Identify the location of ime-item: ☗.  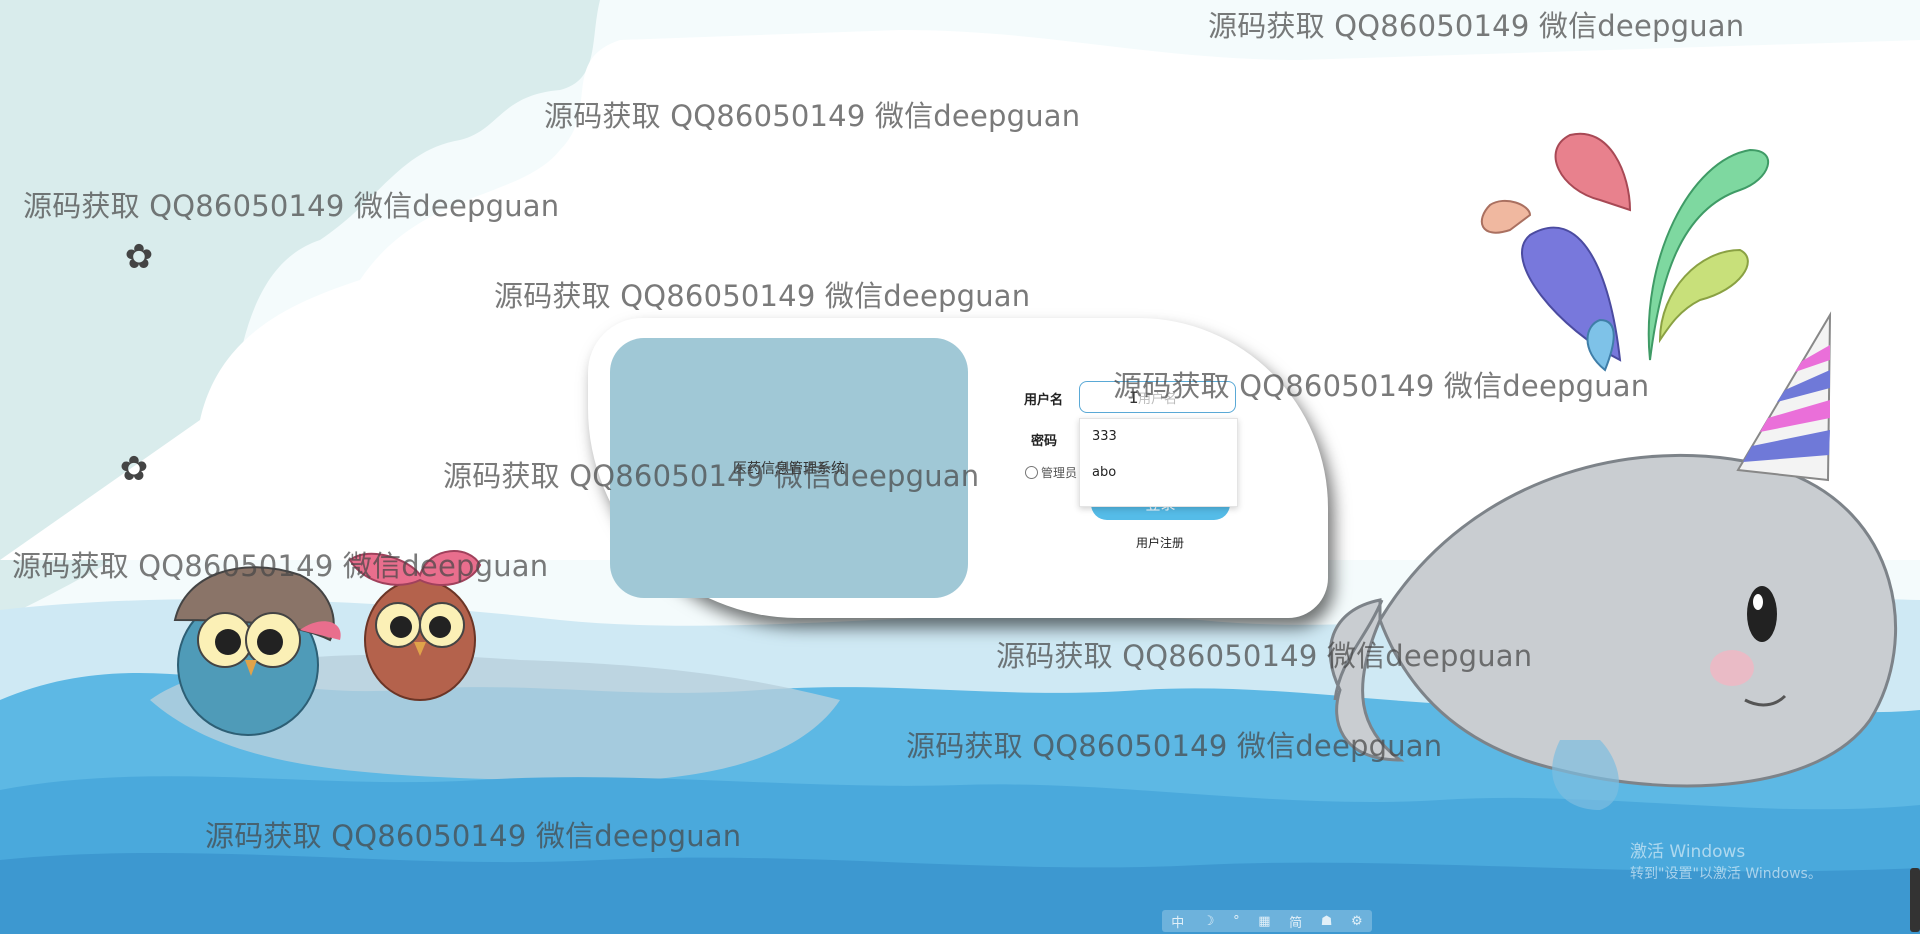
(1327, 921).